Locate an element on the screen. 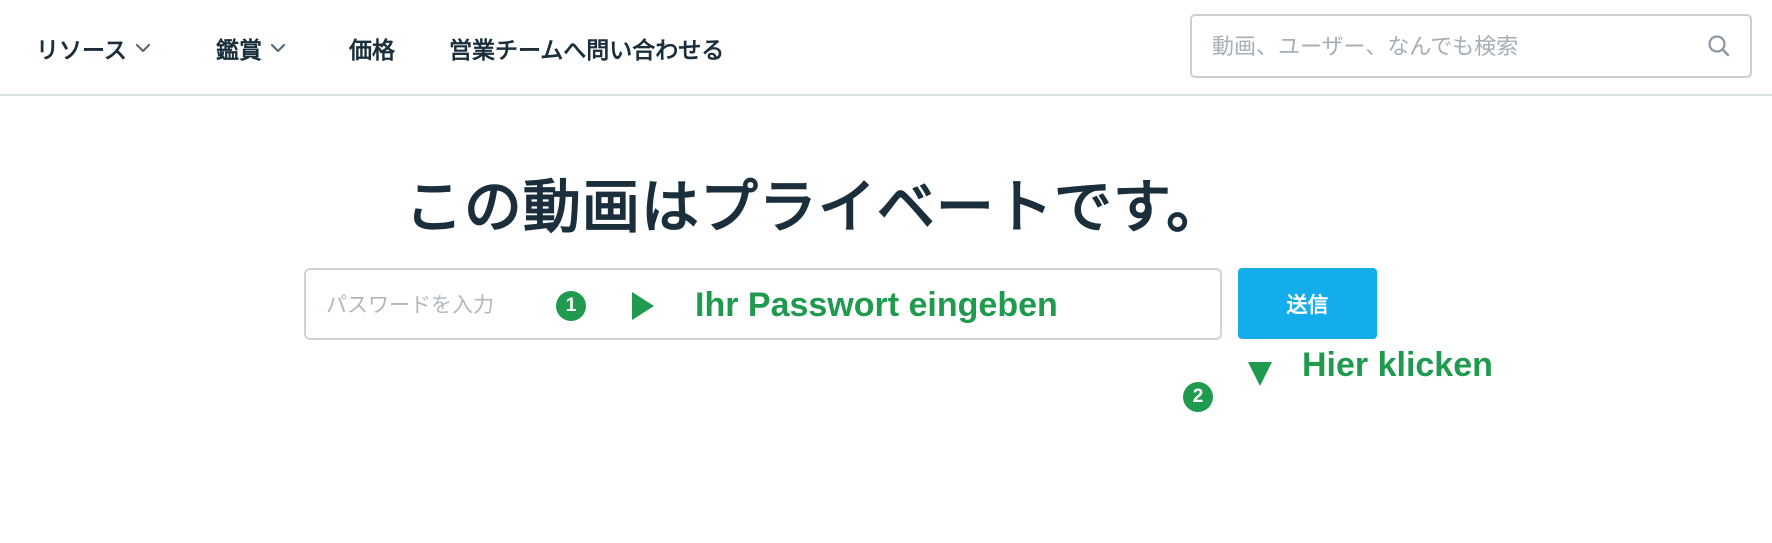 This screenshot has height=543, width=1772. submit-button: 送信 is located at coordinates (1307, 303).